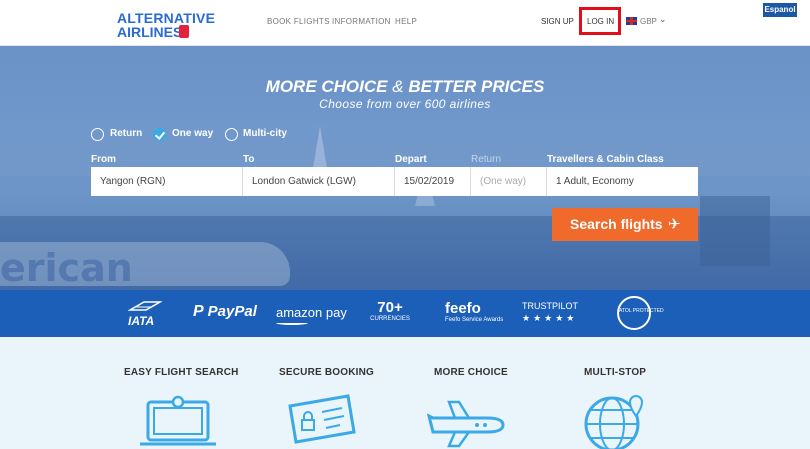 This screenshot has height=449, width=810. What do you see at coordinates (648, 21) in the screenshot?
I see `currency-selector: GBP` at bounding box center [648, 21].